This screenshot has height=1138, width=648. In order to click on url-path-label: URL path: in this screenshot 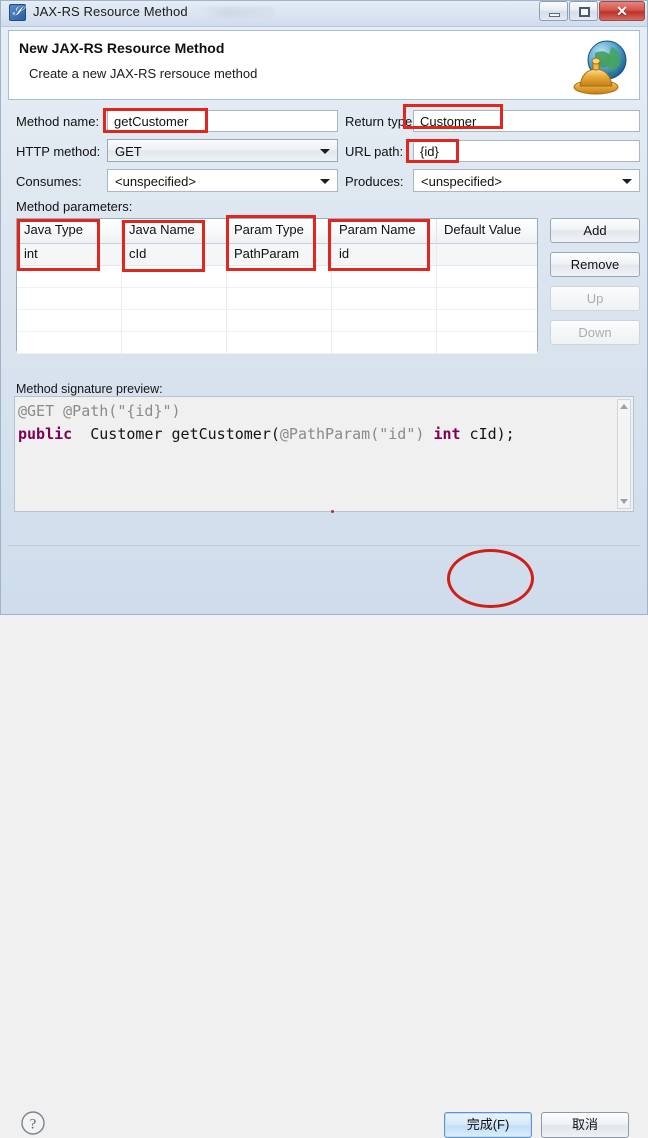, I will do `click(374, 151)`.